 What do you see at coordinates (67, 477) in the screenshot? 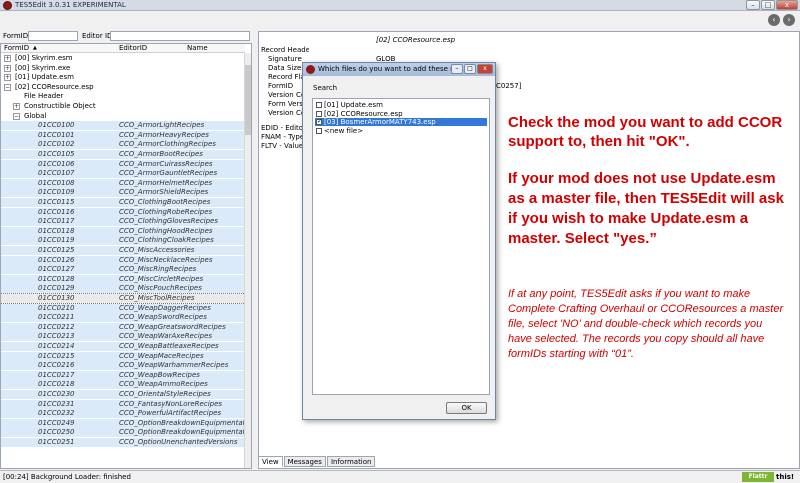
I see `status-text: [00:24] Background Loader: finished` at bounding box center [67, 477].